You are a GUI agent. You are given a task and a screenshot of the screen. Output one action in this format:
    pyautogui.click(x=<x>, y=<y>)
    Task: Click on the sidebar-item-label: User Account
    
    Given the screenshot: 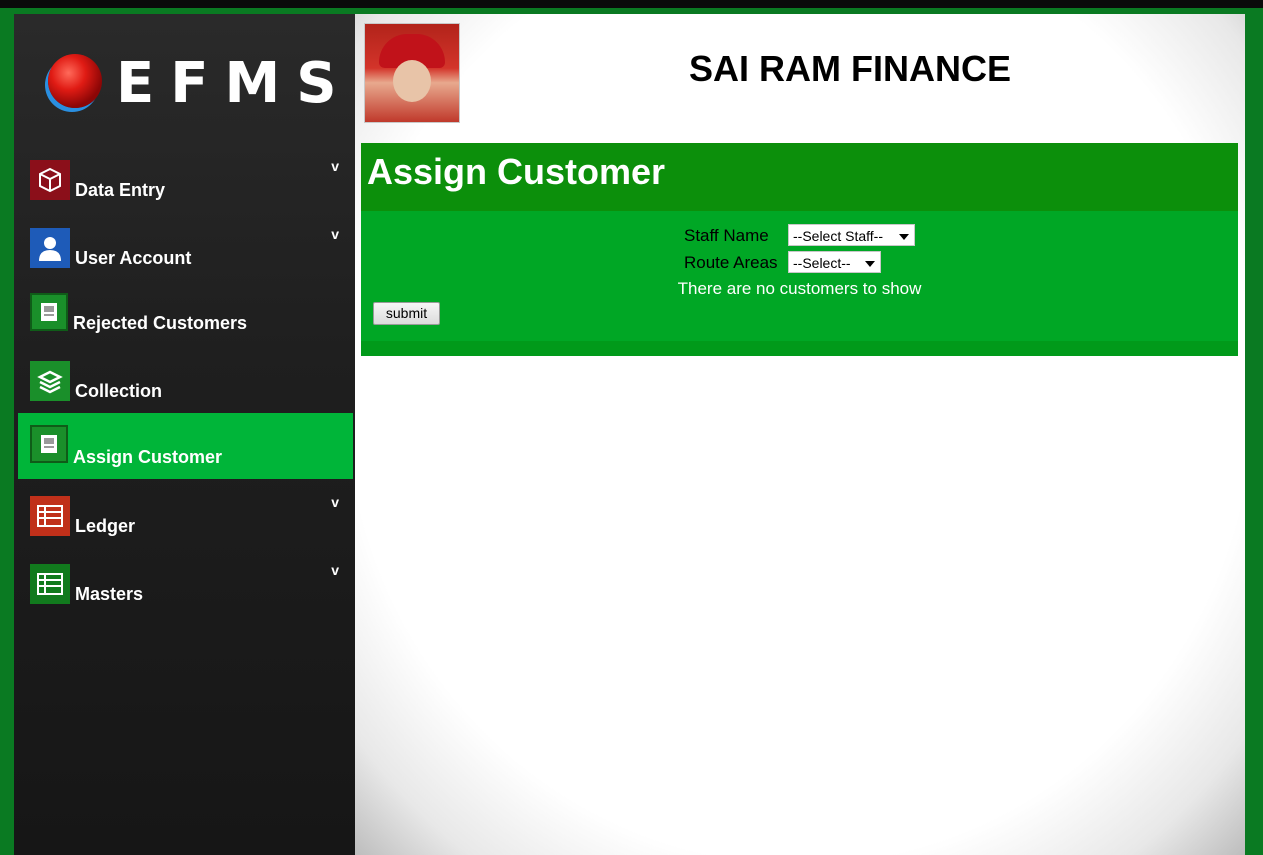 What is the action you would take?
    pyautogui.click(x=133, y=258)
    